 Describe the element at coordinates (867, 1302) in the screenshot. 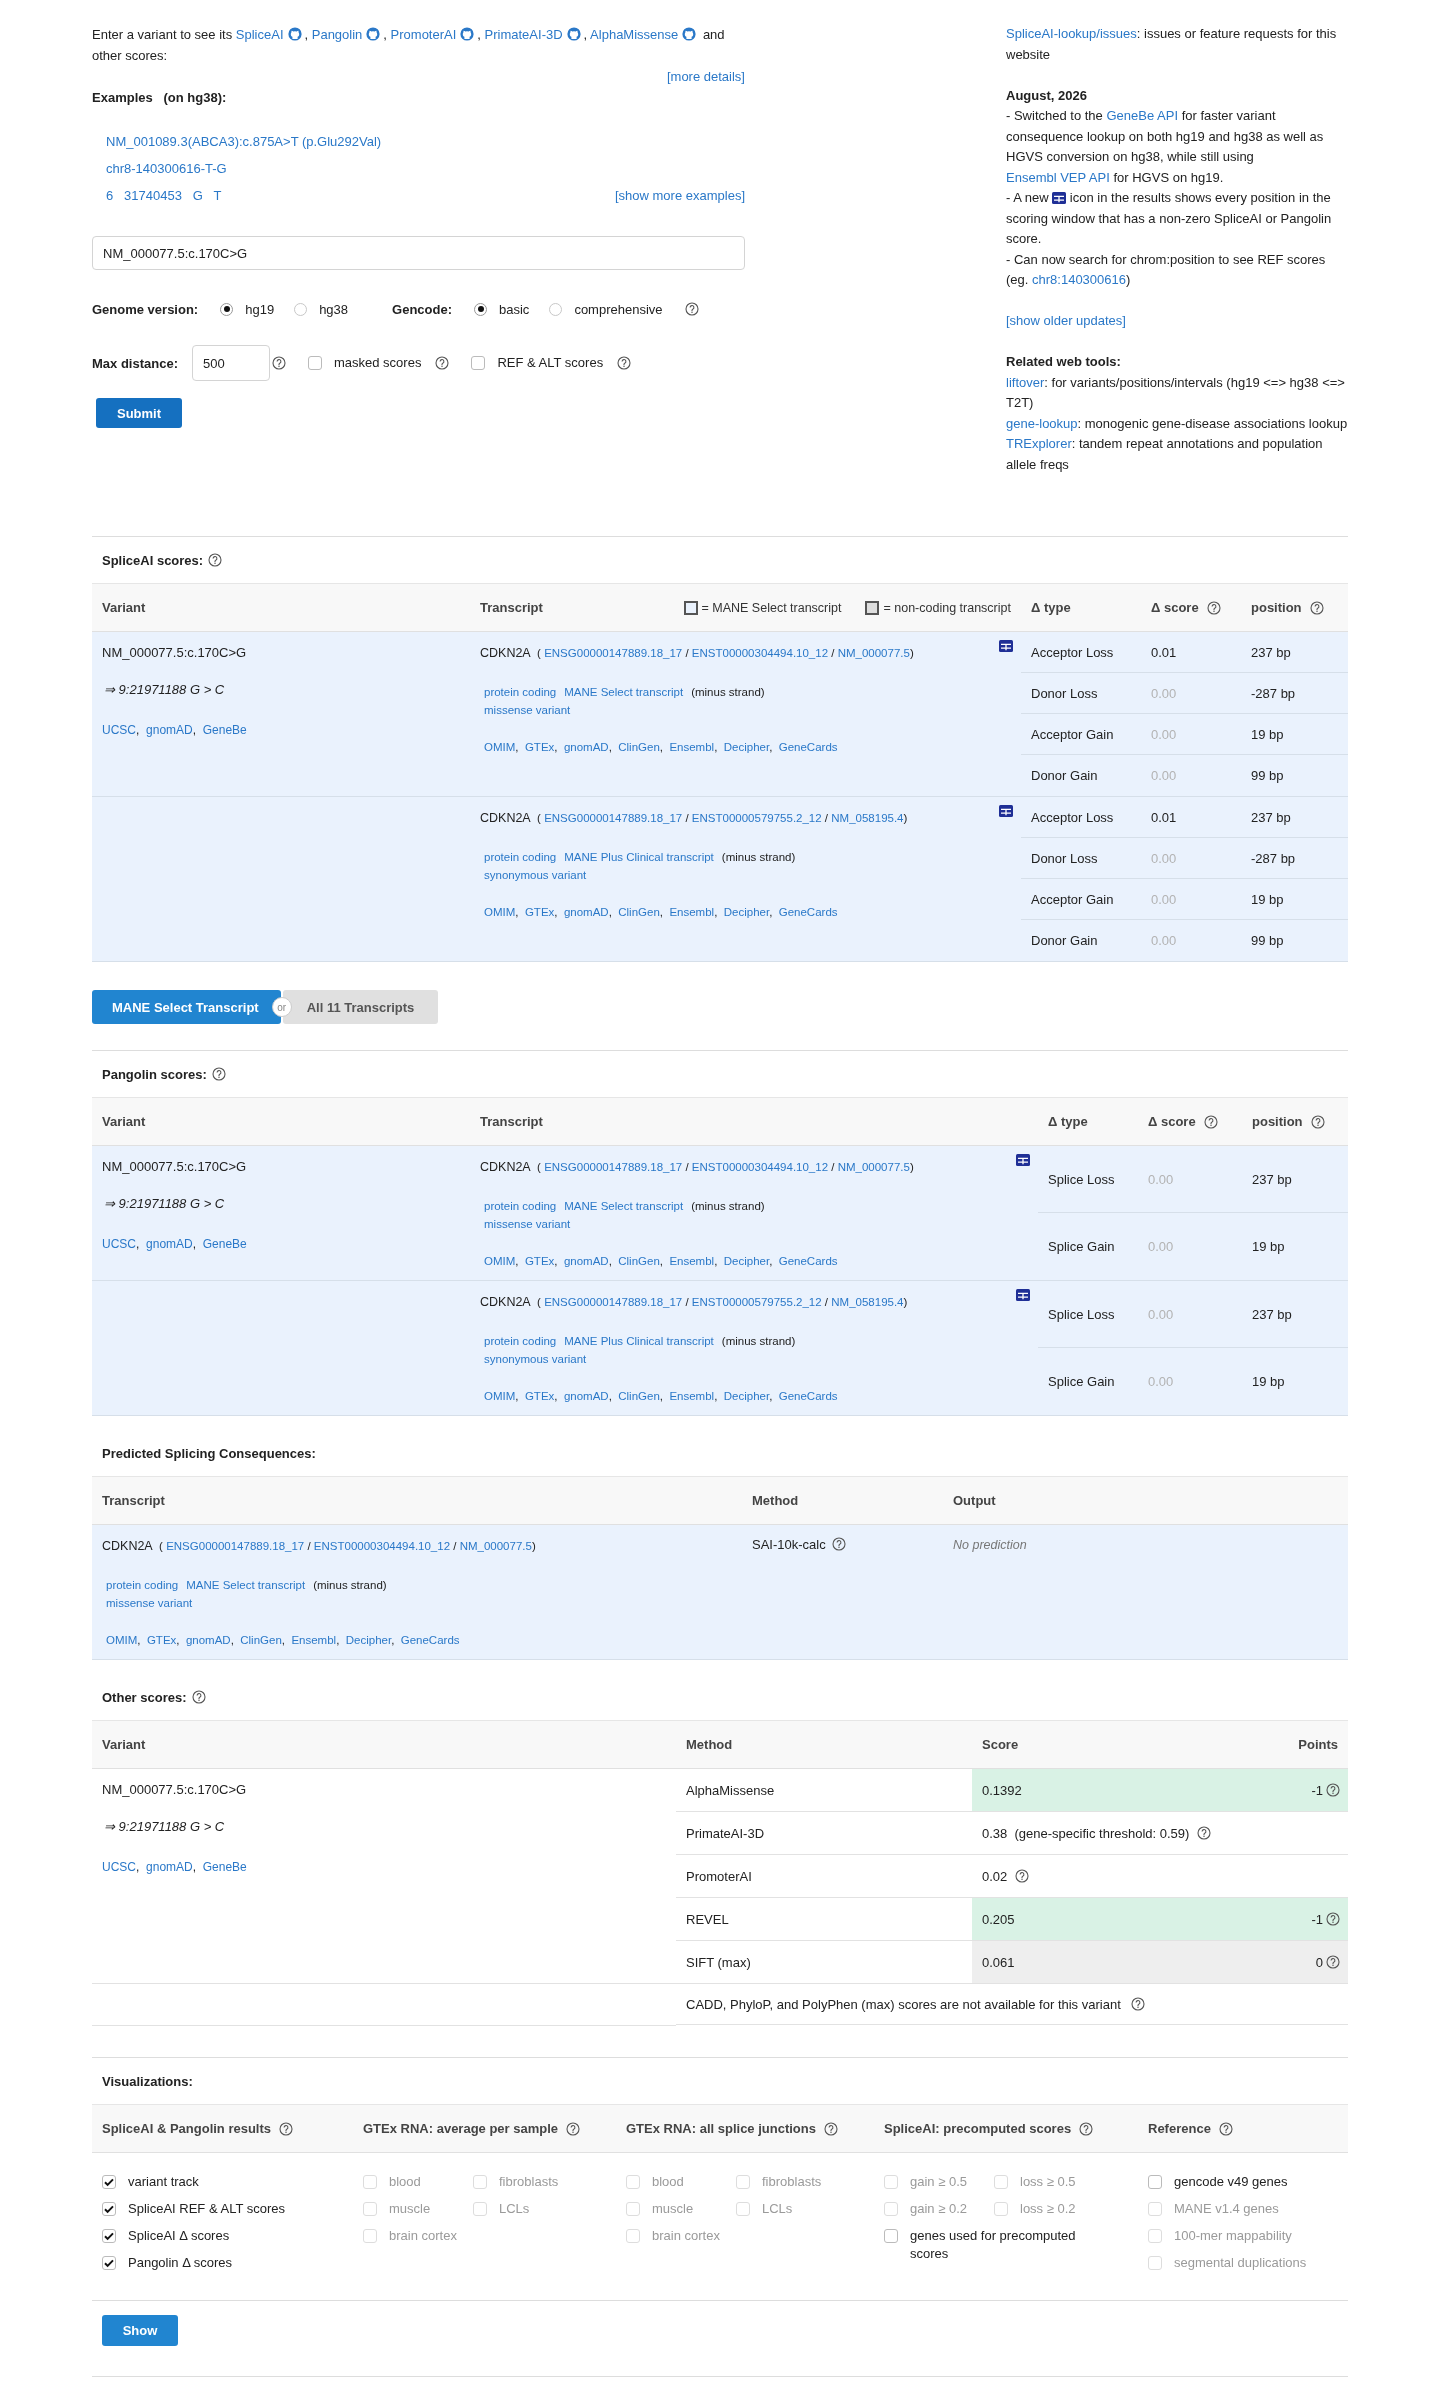

I see `transcript-link: NM_058195.4` at that location.